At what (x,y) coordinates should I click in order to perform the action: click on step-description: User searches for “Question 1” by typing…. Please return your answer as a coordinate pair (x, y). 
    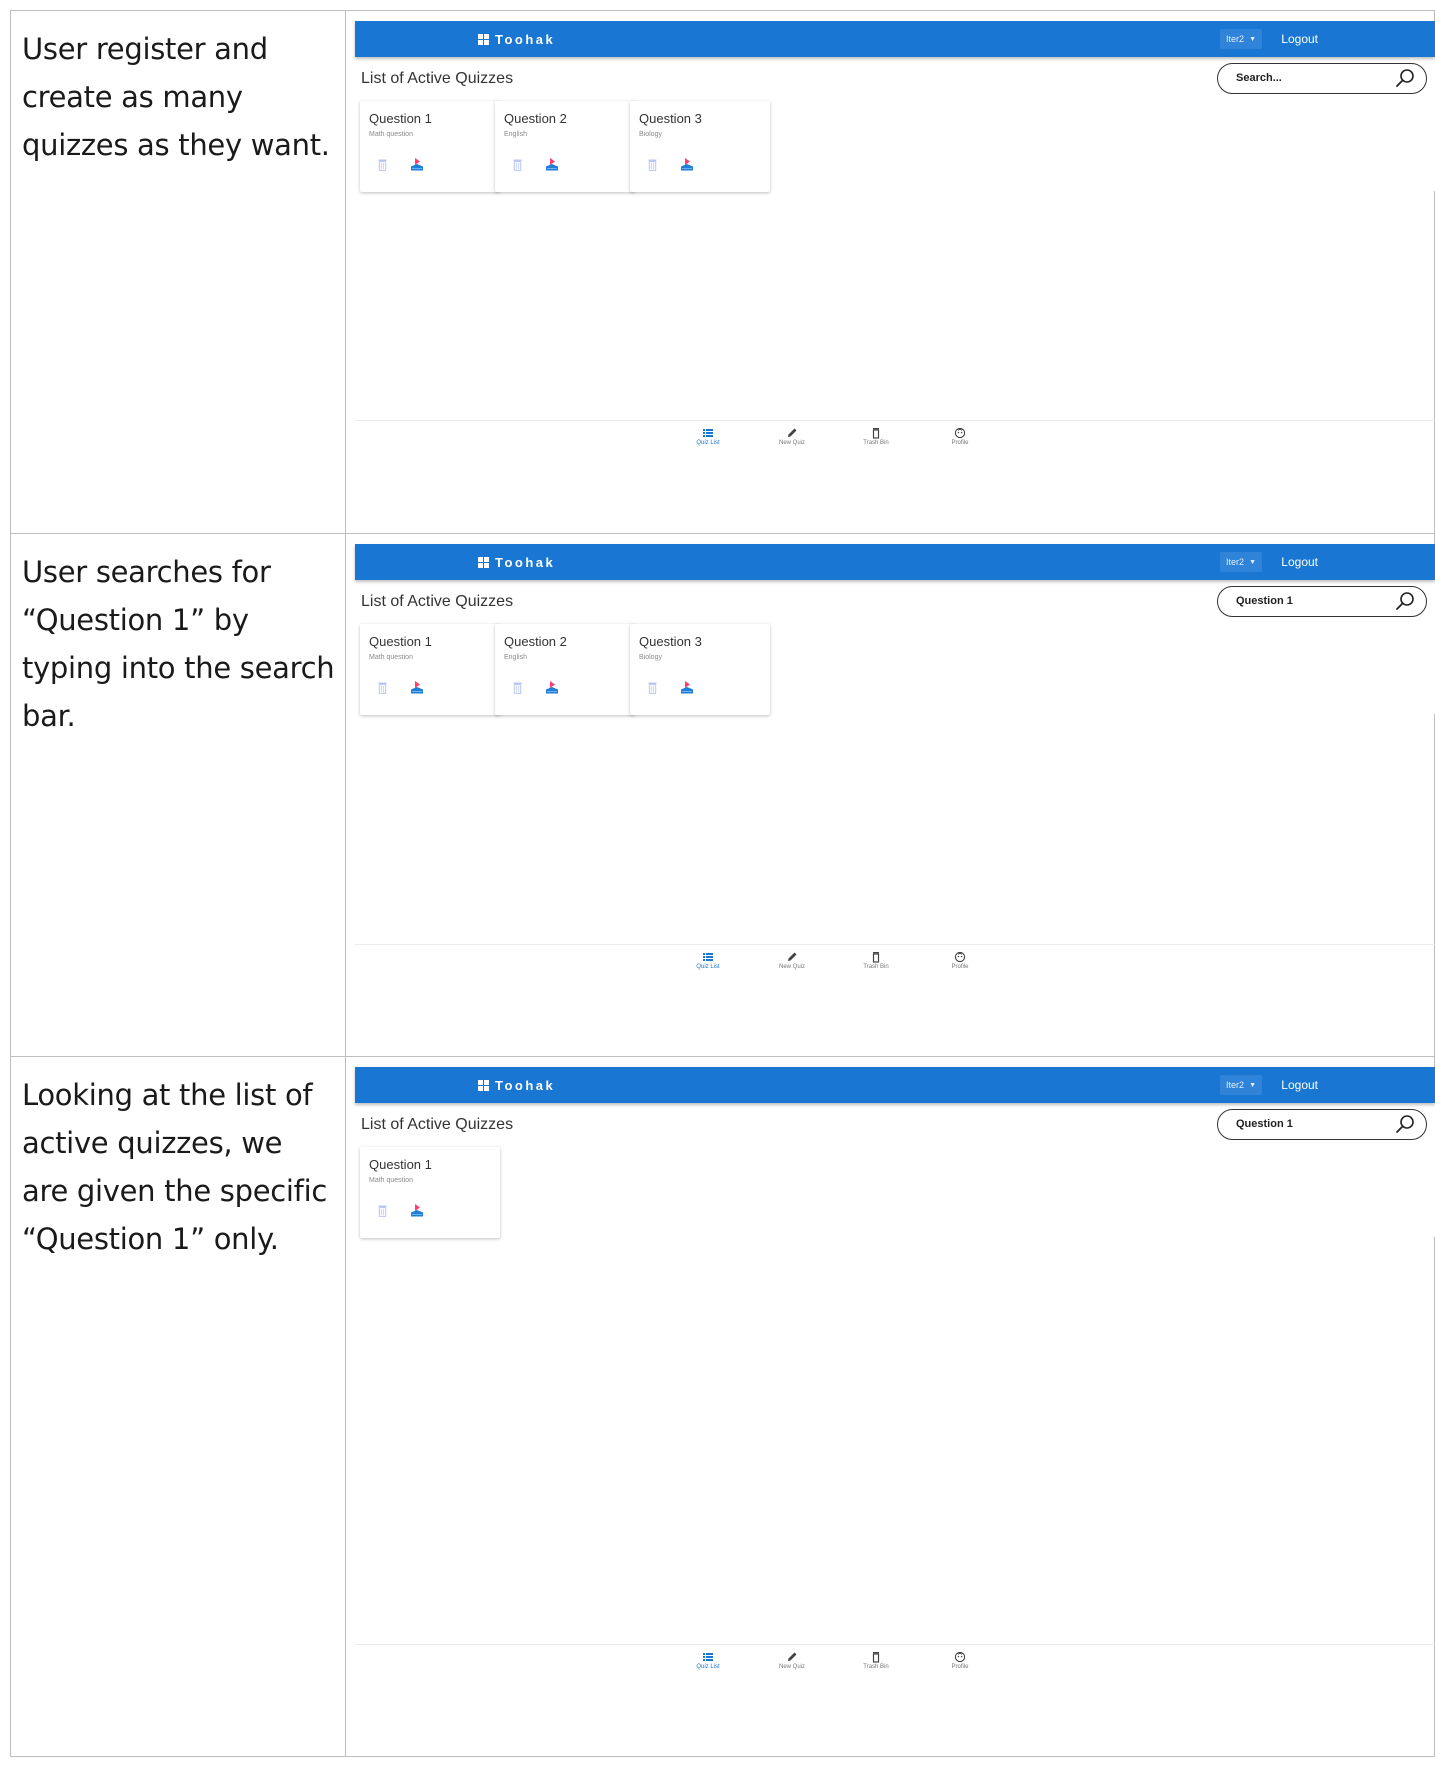
    Looking at the image, I should click on (178, 644).